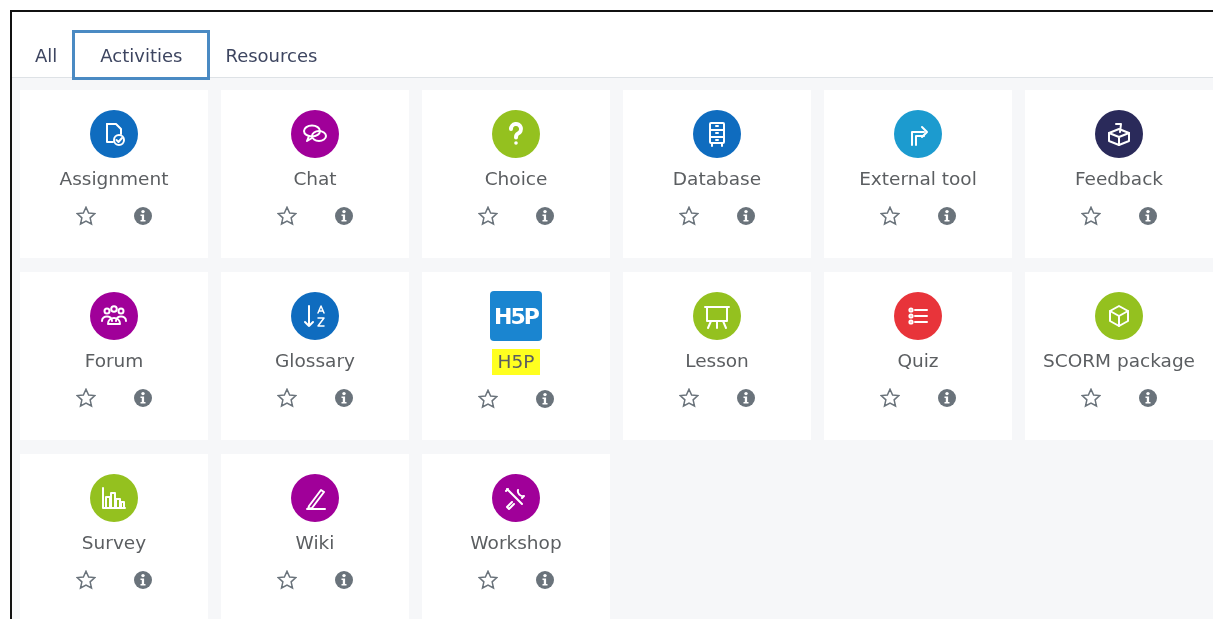  I want to click on activity-card: Chat, so click(315, 174).